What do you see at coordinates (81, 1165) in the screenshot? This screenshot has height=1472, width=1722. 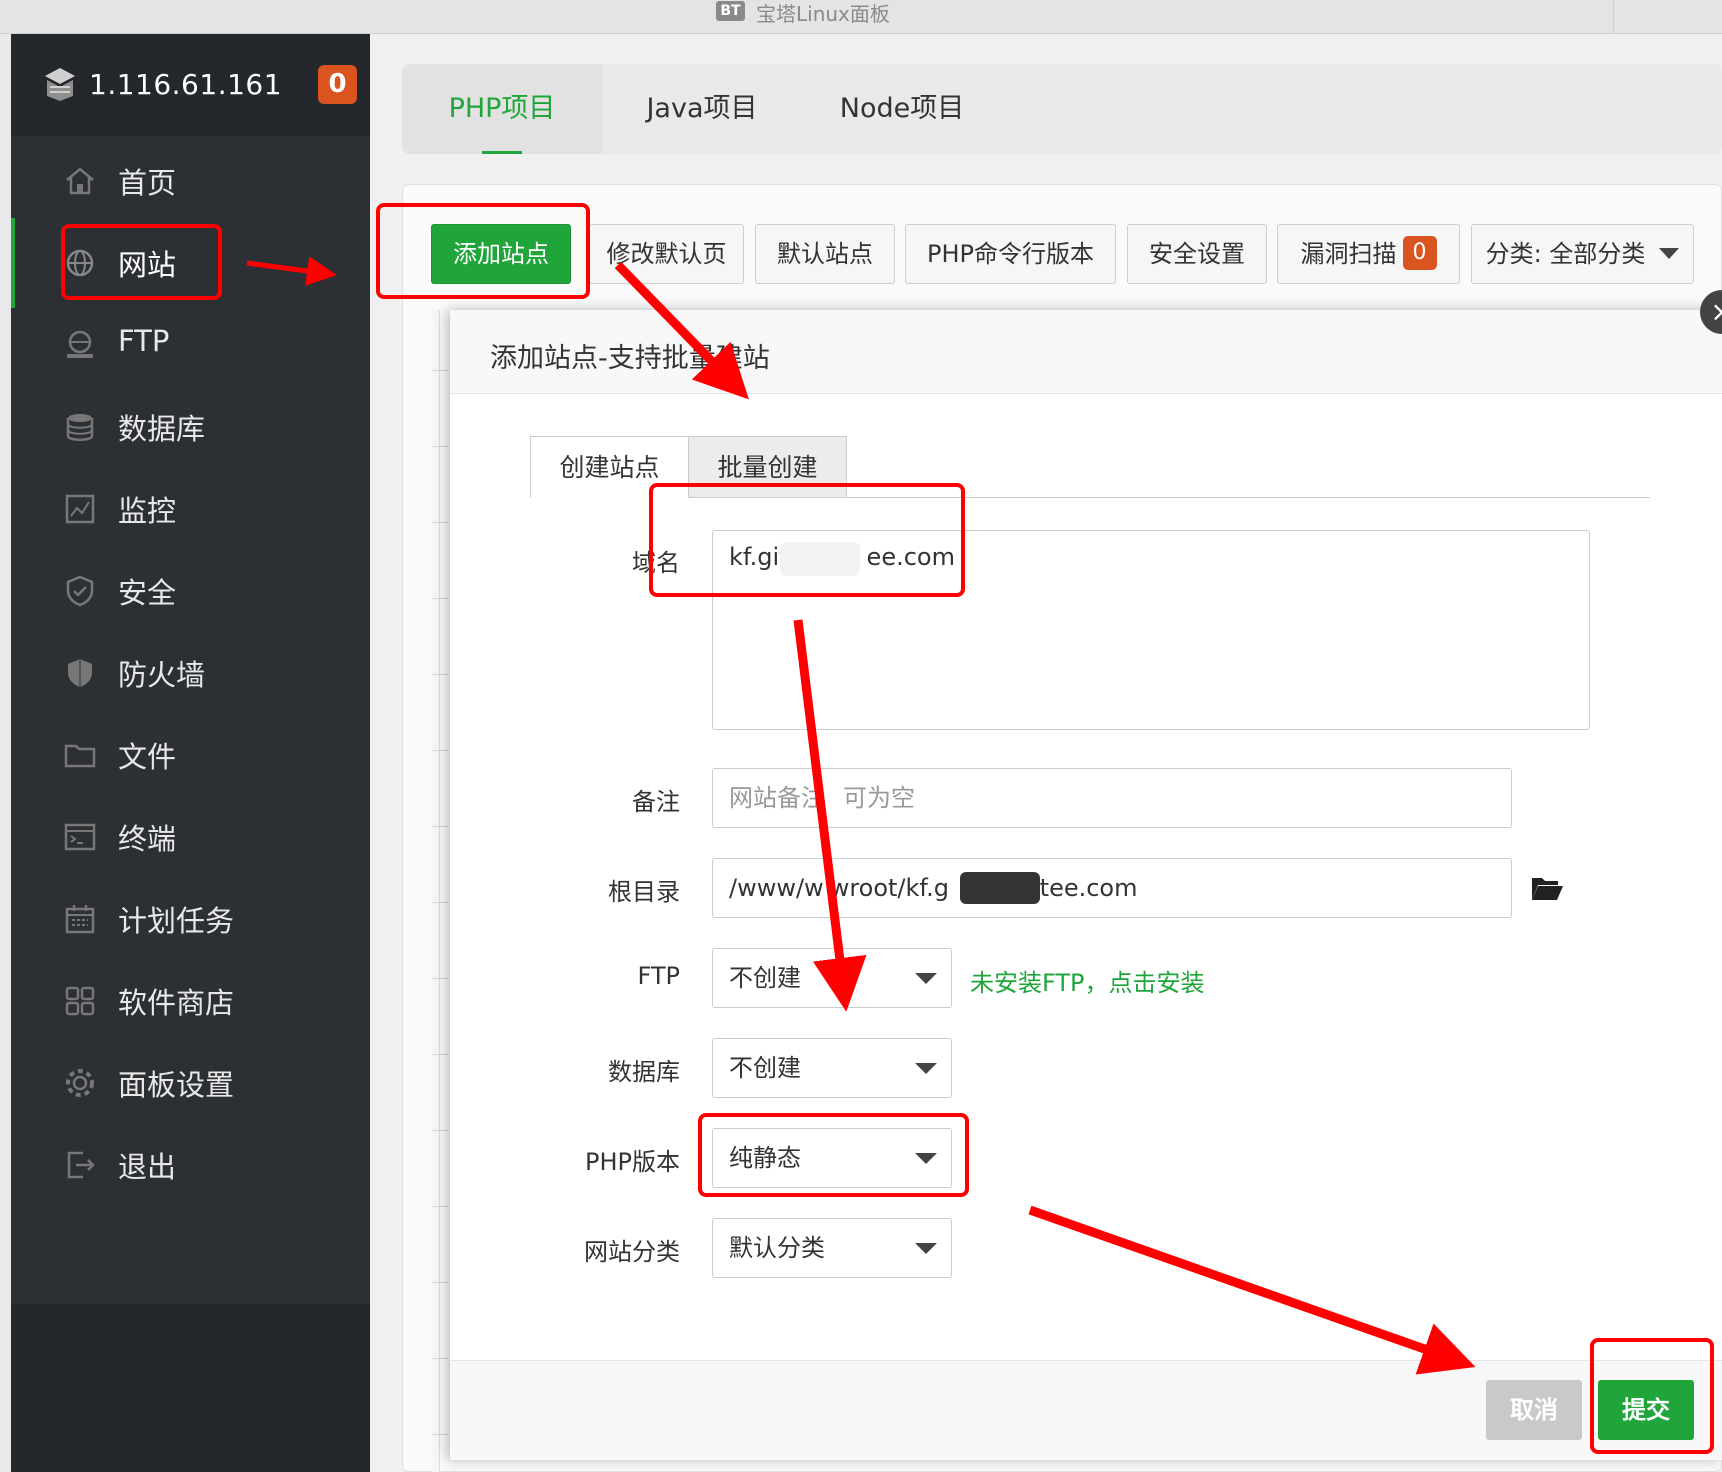 I see `logout-icon` at bounding box center [81, 1165].